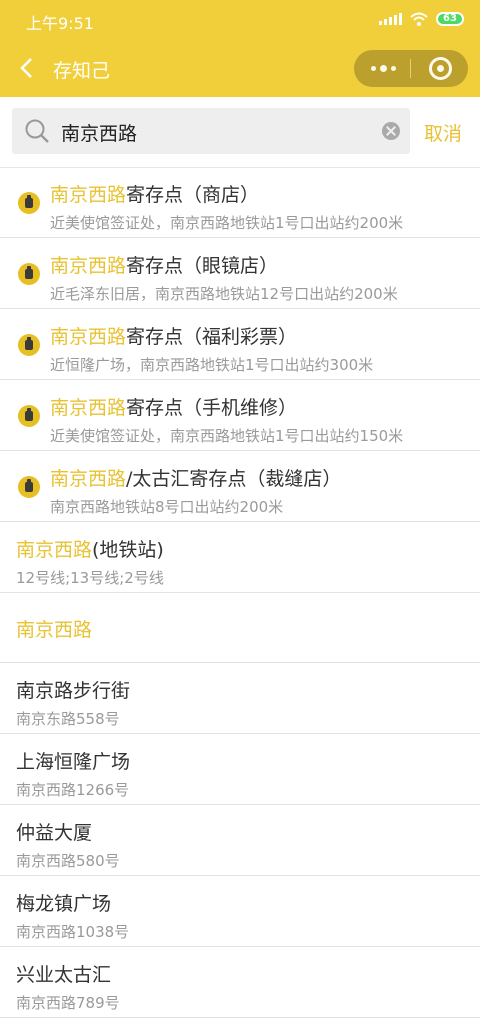 Image resolution: width=480 pixels, height=1018 pixels. Describe the element at coordinates (391, 131) in the screenshot. I see `clear-icon` at that location.